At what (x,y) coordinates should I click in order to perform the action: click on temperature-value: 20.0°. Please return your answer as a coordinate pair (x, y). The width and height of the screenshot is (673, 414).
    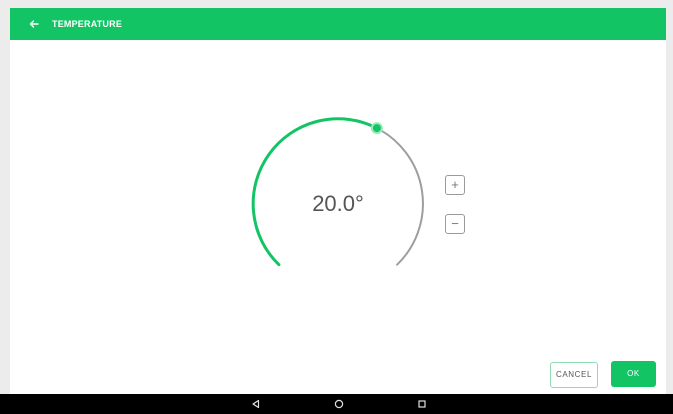
    Looking at the image, I should click on (338, 203).